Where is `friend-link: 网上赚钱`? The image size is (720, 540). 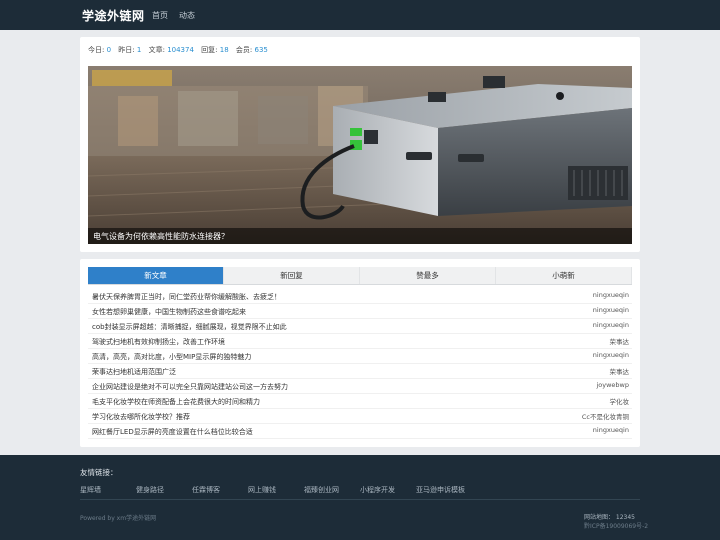 friend-link: 网上赚钱 is located at coordinates (262, 490).